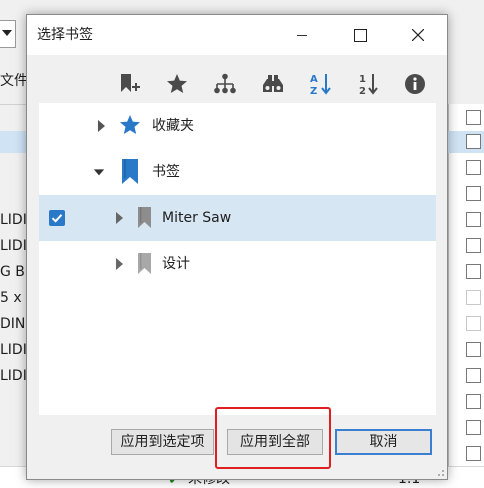  Describe the element at coordinates (314, 79) in the screenshot. I see `svg-text: A` at that location.